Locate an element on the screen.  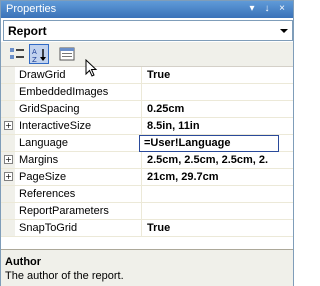
property-value: 21cm, 29.7cm is located at coordinates (217, 177).